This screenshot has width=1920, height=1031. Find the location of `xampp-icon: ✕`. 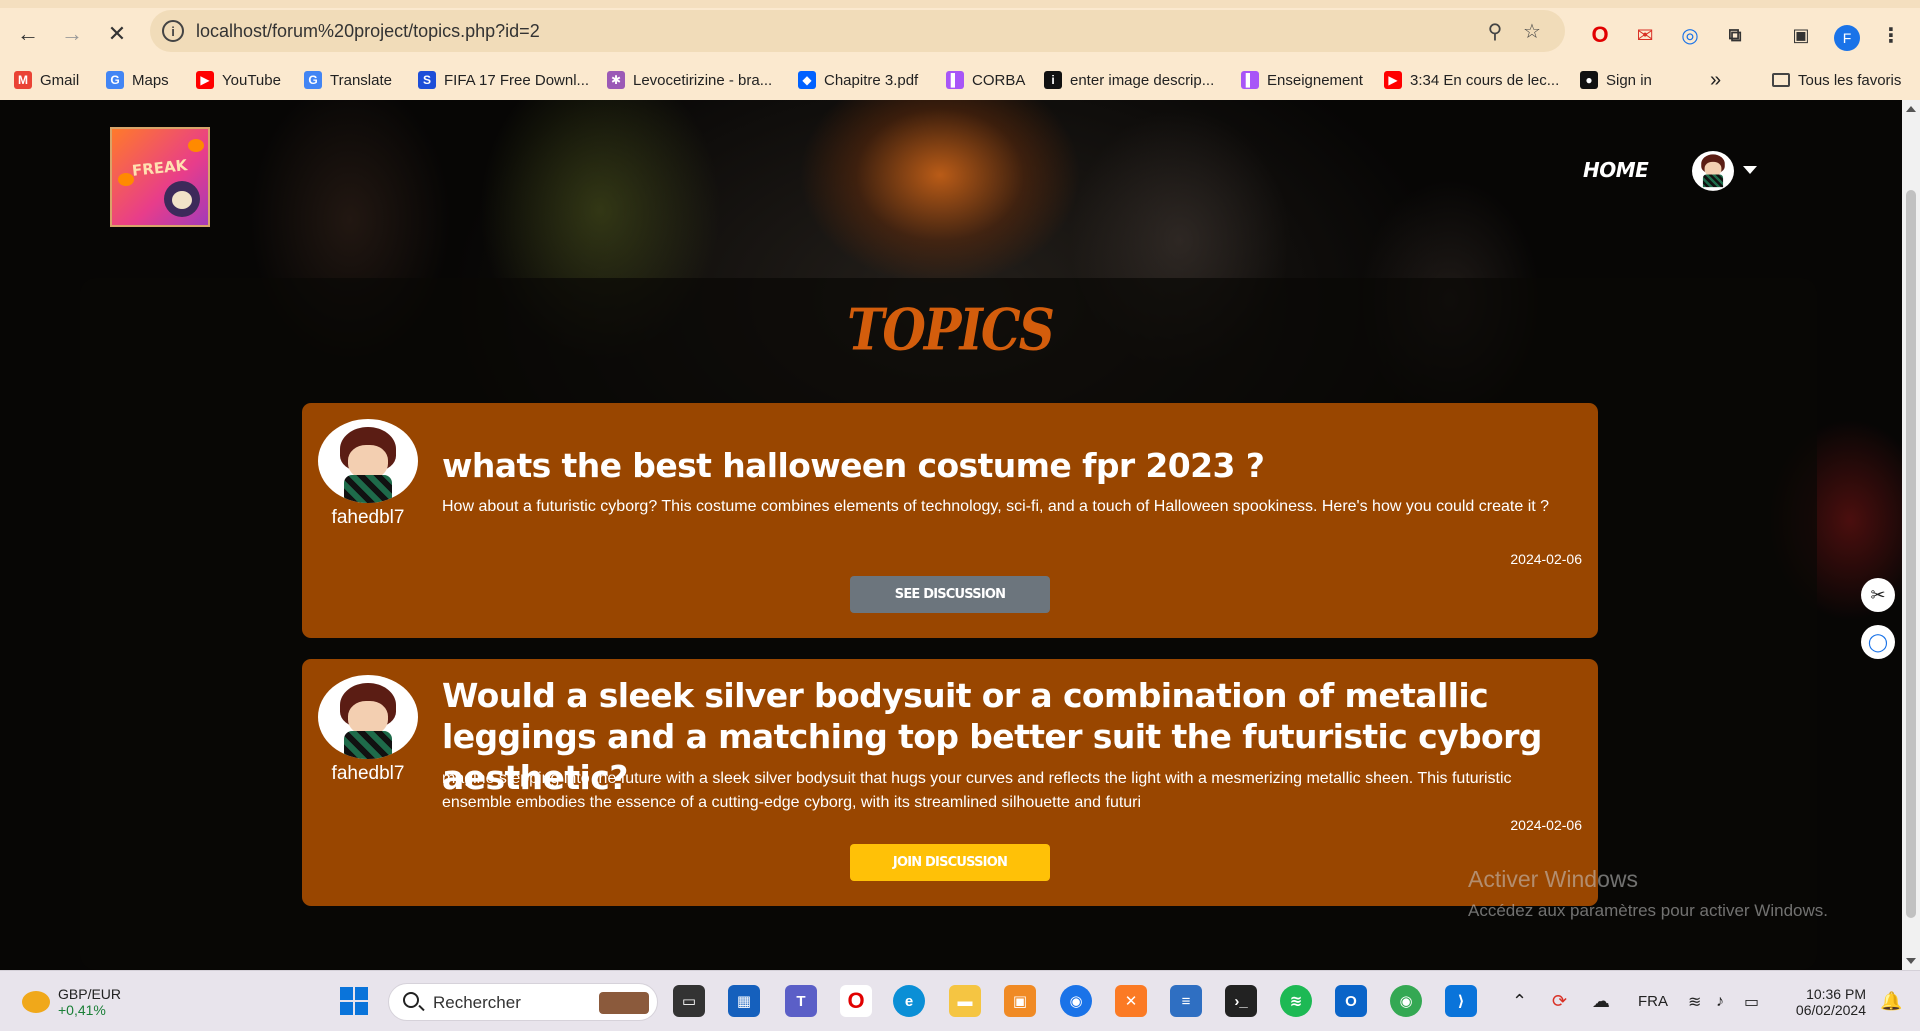

xampp-icon: ✕ is located at coordinates (1131, 1001).